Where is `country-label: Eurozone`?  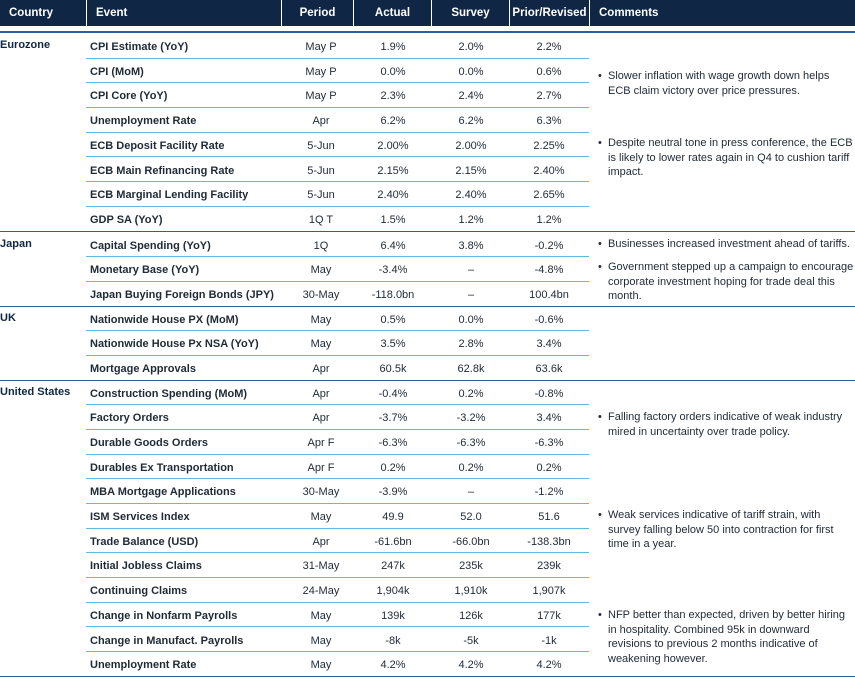
country-label: Eurozone is located at coordinates (25, 45).